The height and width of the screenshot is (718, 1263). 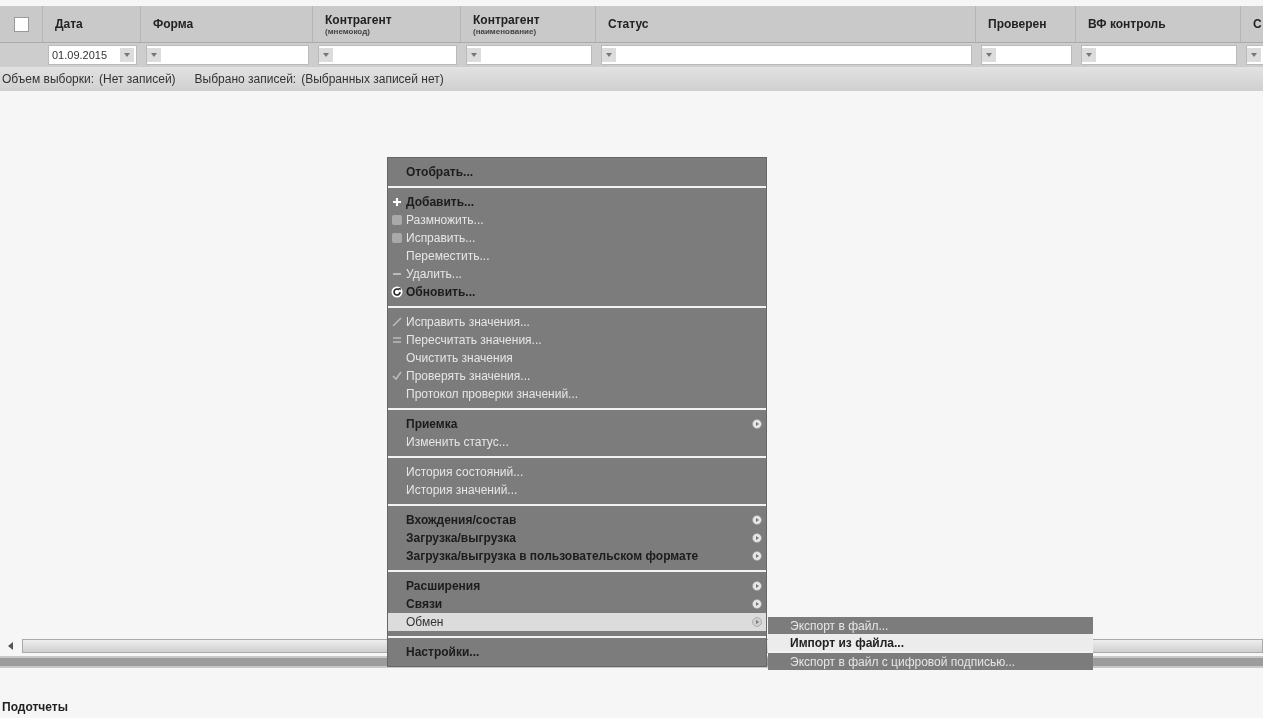 I want to click on status-label: Объем выборки:, so click(x=48, y=79).